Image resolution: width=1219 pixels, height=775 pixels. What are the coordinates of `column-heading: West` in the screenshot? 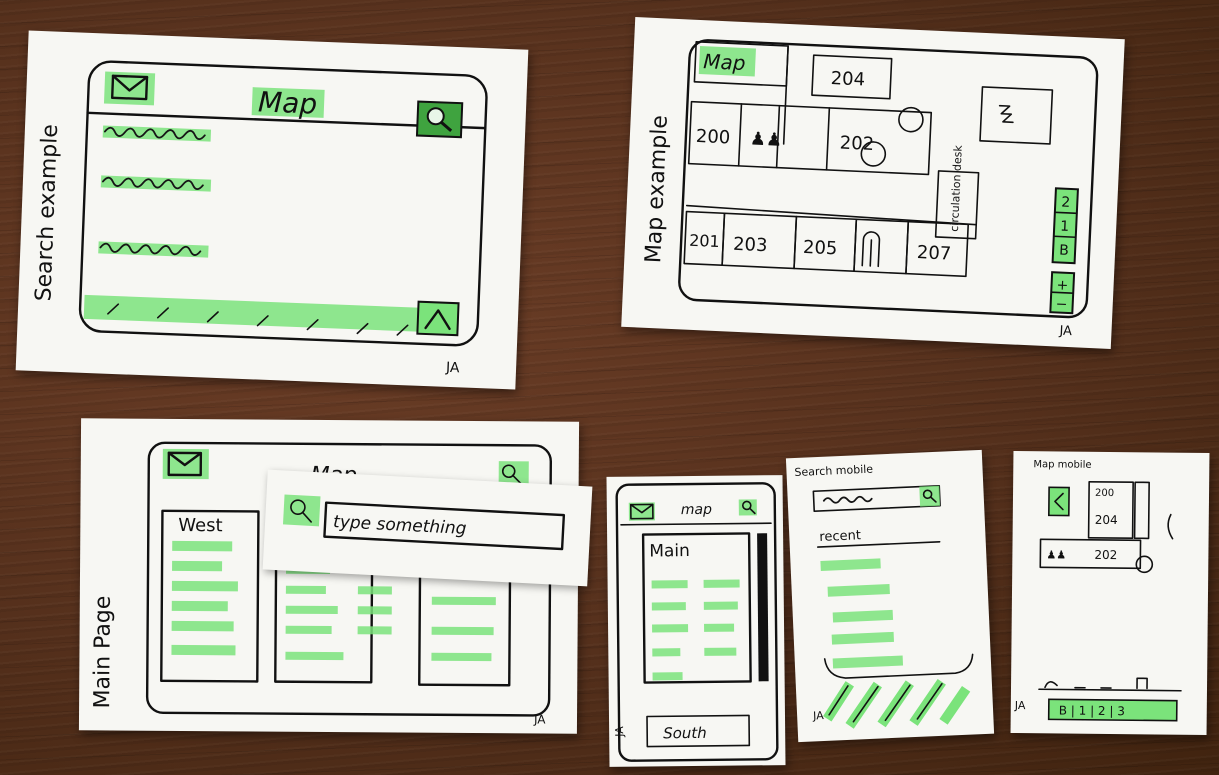 It's located at (200, 525).